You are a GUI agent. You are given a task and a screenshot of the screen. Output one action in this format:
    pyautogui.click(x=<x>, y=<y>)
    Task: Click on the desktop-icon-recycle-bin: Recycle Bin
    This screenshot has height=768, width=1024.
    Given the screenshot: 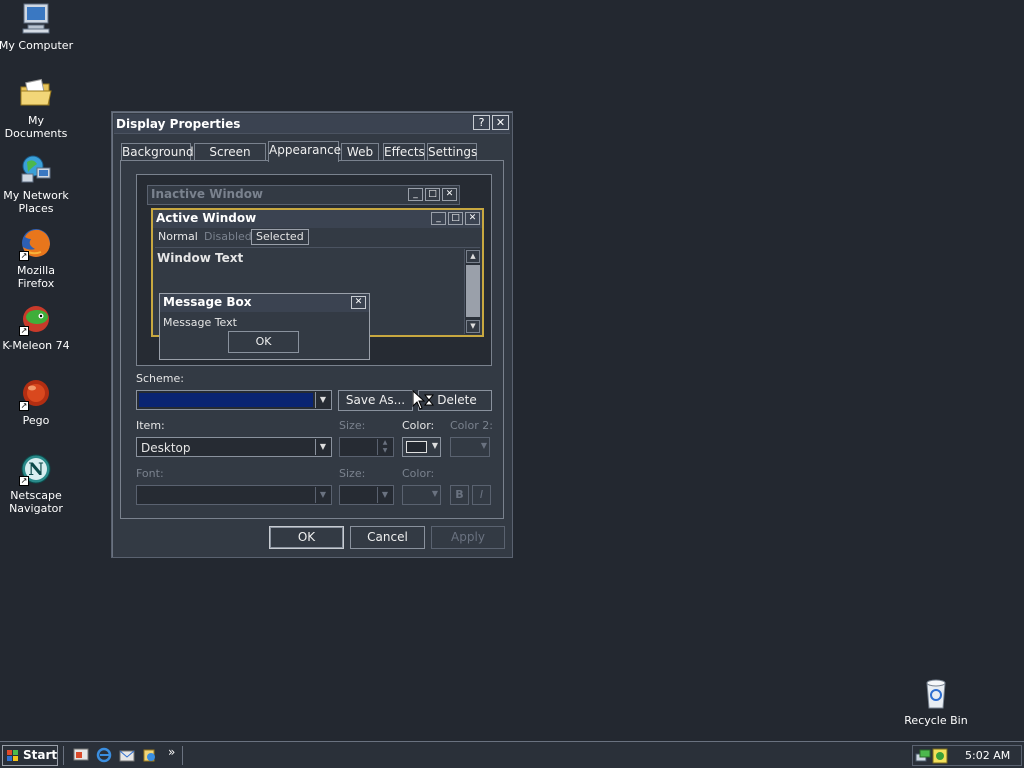 What is the action you would take?
    pyautogui.click(x=936, y=702)
    